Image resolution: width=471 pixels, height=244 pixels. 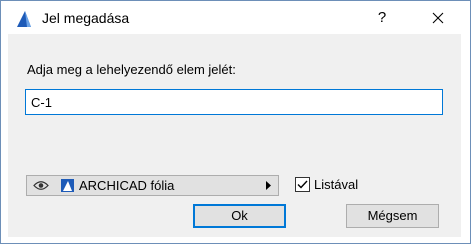 I want to click on archicad-layer-icon, so click(x=67, y=185).